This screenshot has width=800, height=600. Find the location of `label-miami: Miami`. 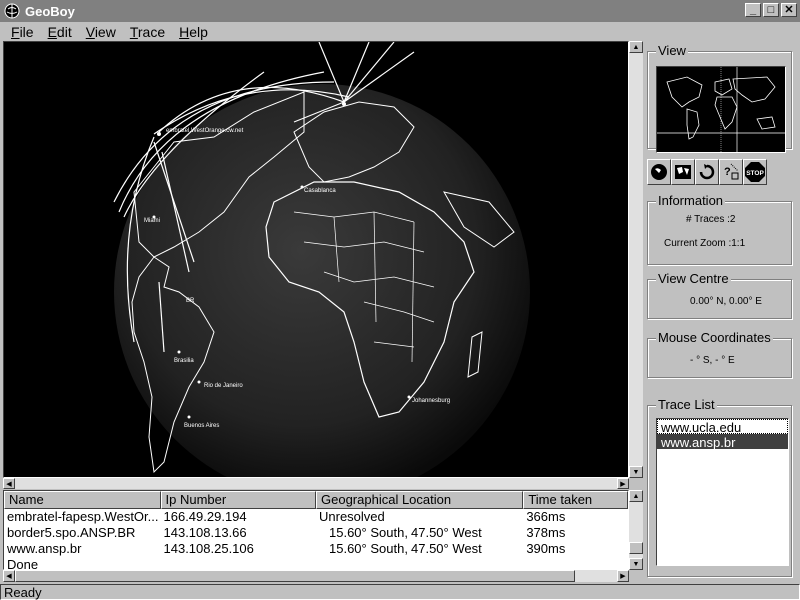

label-miami: Miami is located at coordinates (152, 221).